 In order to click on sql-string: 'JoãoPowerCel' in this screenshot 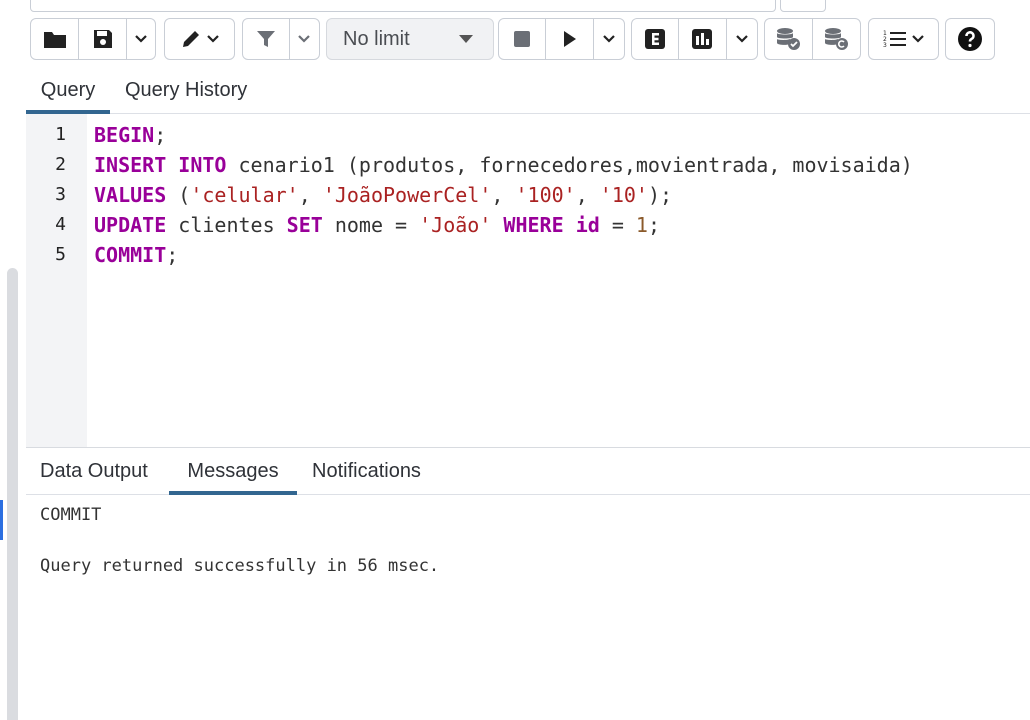, I will do `click(407, 195)`.